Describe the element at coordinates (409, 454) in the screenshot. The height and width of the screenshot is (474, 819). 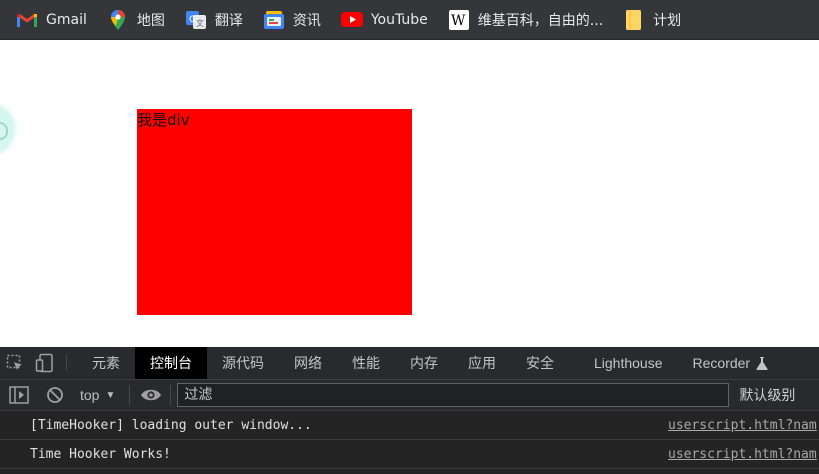
I see `console-message: Time Hooker Works! userscript.html?nam` at that location.